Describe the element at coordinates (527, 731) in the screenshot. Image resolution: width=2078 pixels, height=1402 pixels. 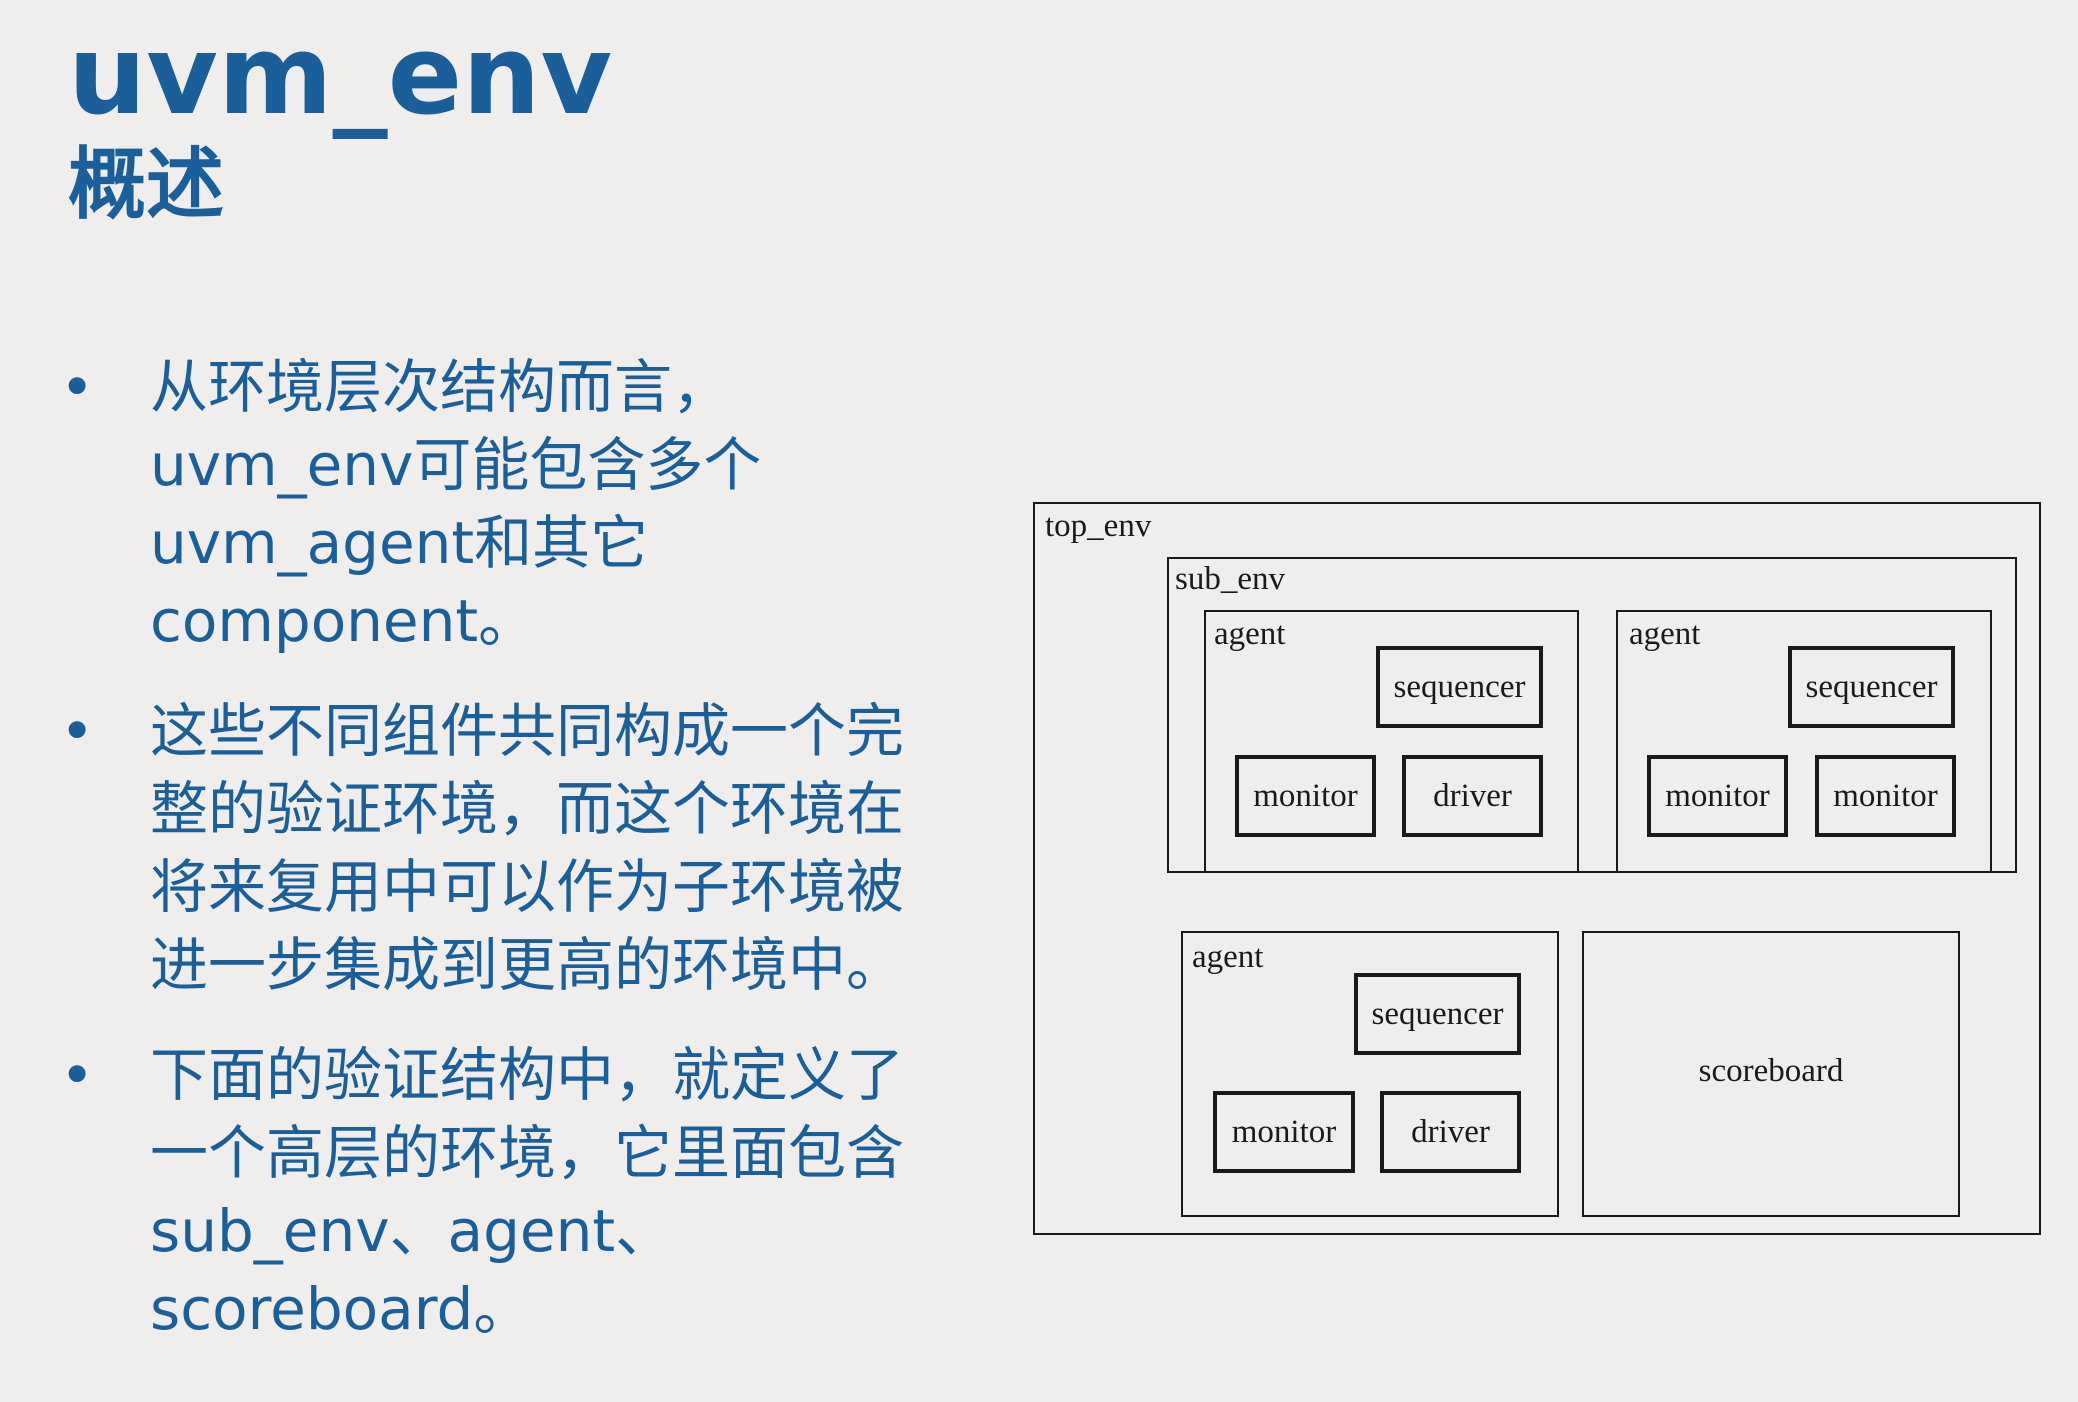
I see `bullet-line: 这些不同组件共同构成一个完` at that location.